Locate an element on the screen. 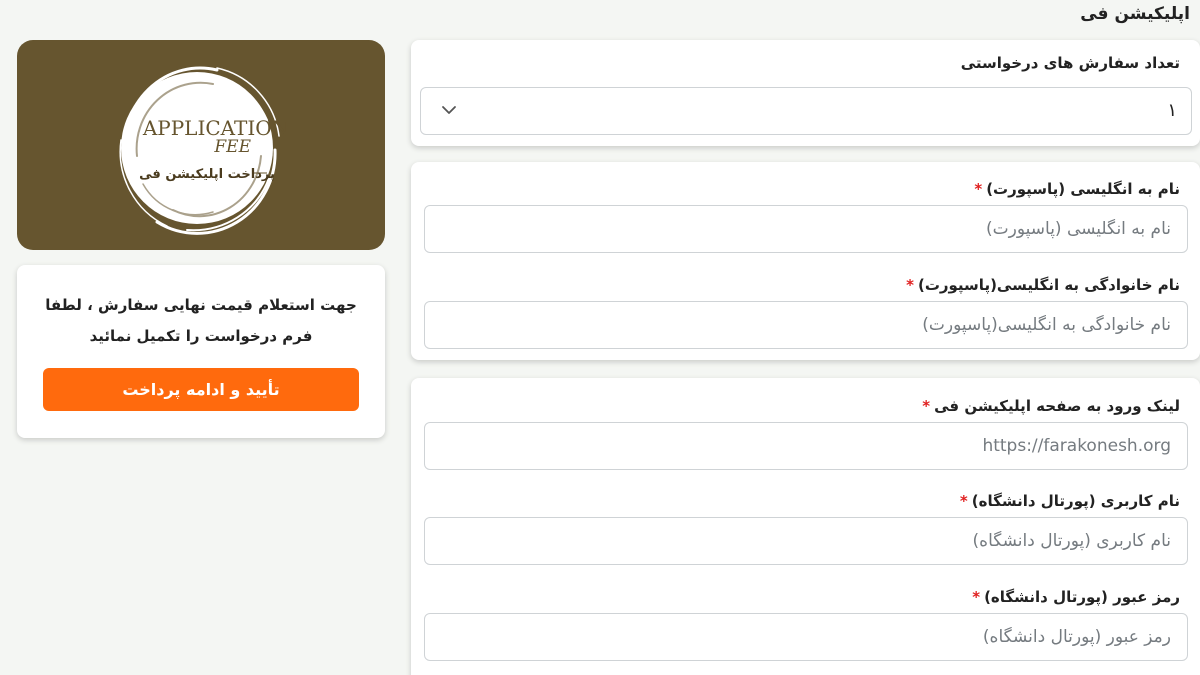 This screenshot has width=1200, height=675. portal-link-input is located at coordinates (806, 446).